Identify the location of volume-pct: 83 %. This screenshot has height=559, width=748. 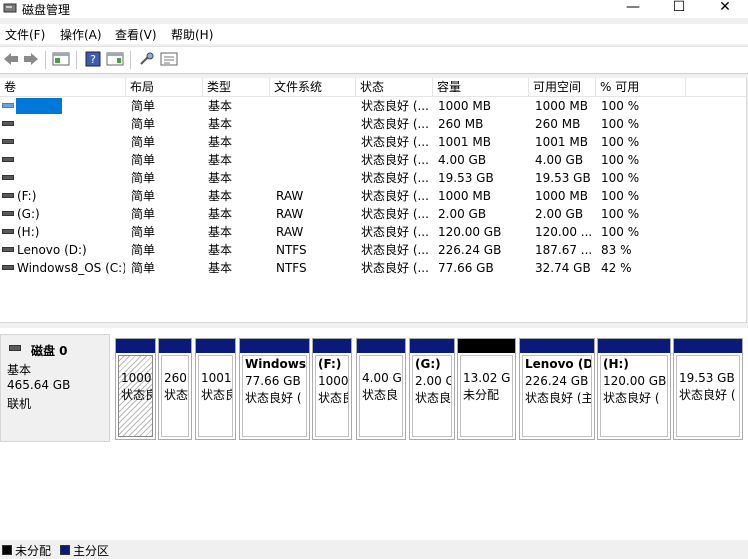
(616, 250).